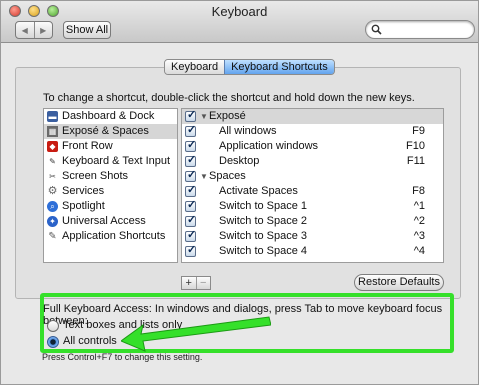  What do you see at coordinates (419, 251) in the screenshot?
I see `shortcut-key: ^4` at bounding box center [419, 251].